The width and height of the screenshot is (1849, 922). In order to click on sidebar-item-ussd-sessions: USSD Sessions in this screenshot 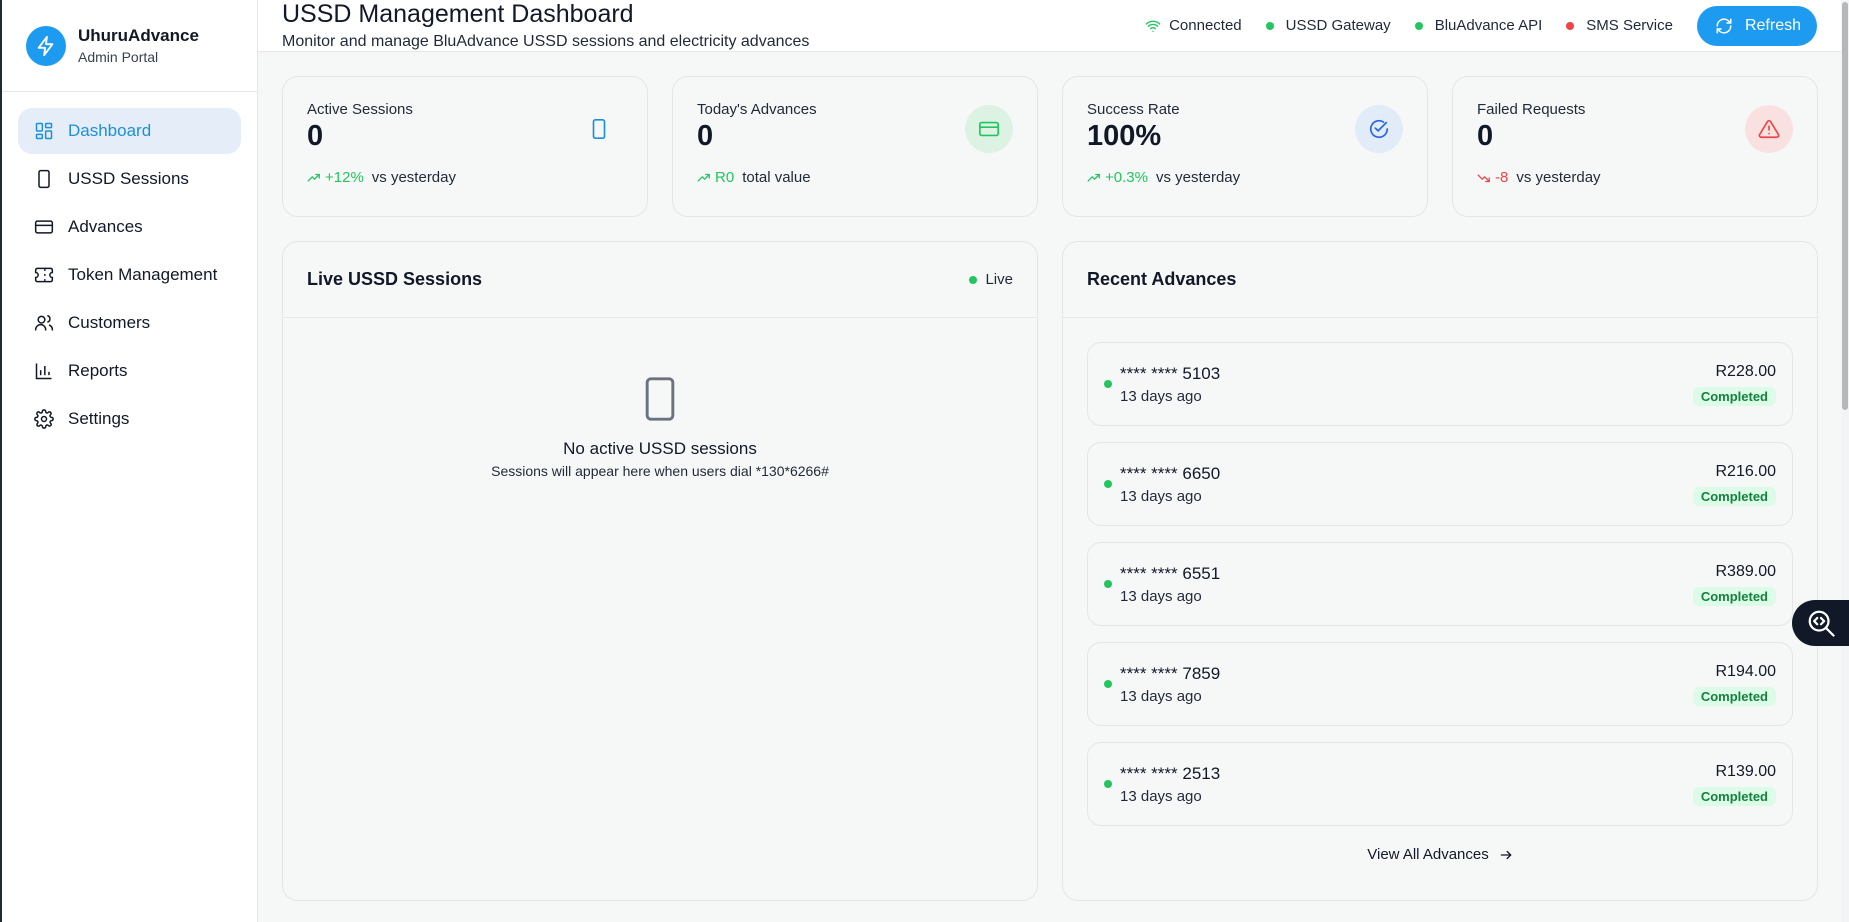, I will do `click(129, 179)`.